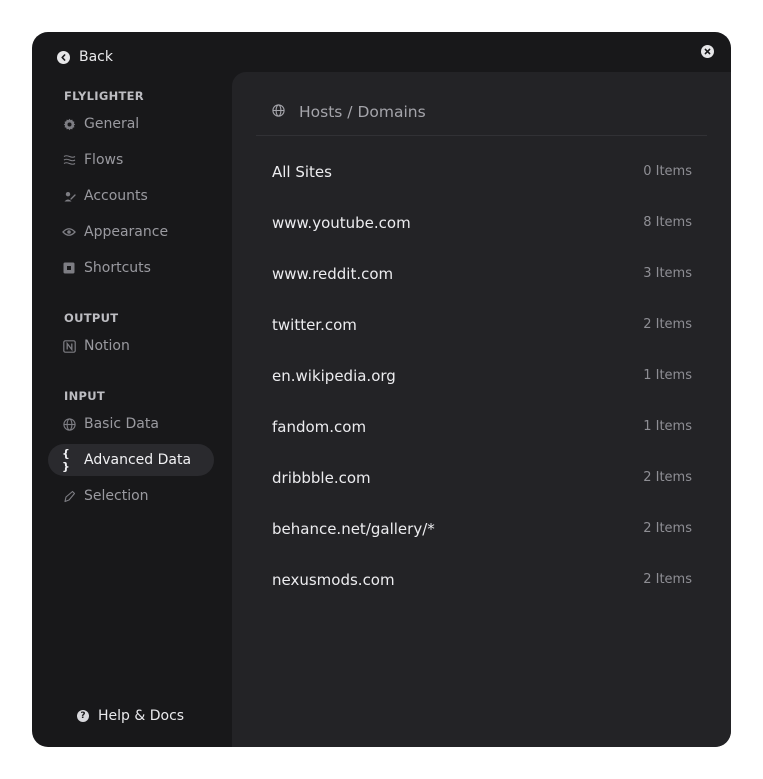 The height and width of the screenshot is (779, 763). What do you see at coordinates (91, 318) in the screenshot?
I see `section-title-output: OUTPUT` at bounding box center [91, 318].